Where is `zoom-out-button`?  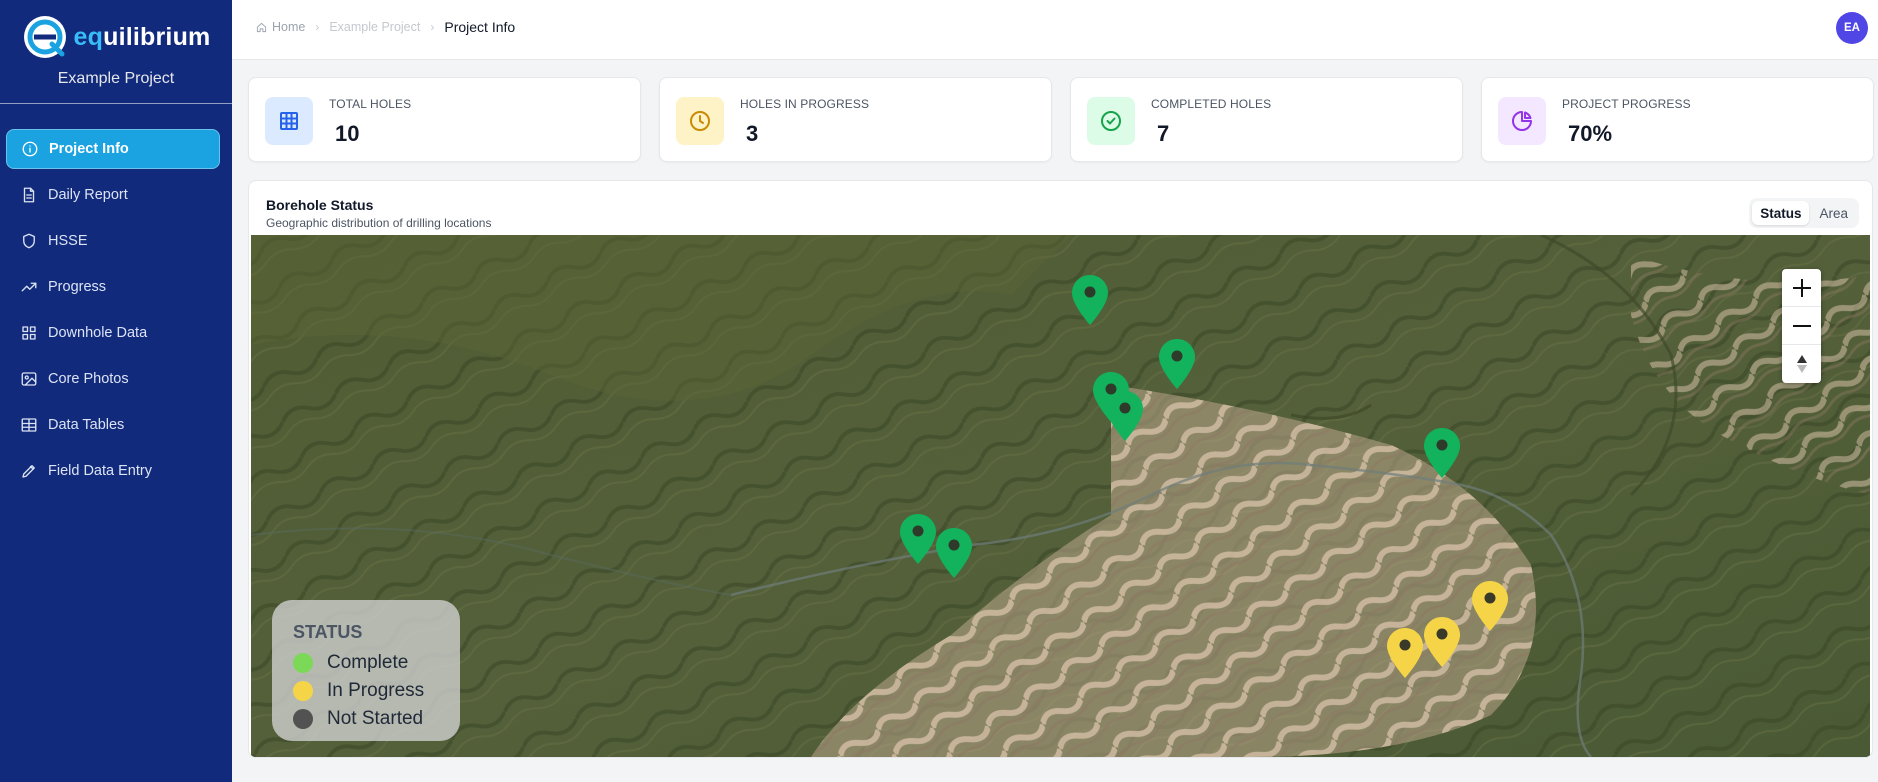 zoom-out-button is located at coordinates (1801, 326).